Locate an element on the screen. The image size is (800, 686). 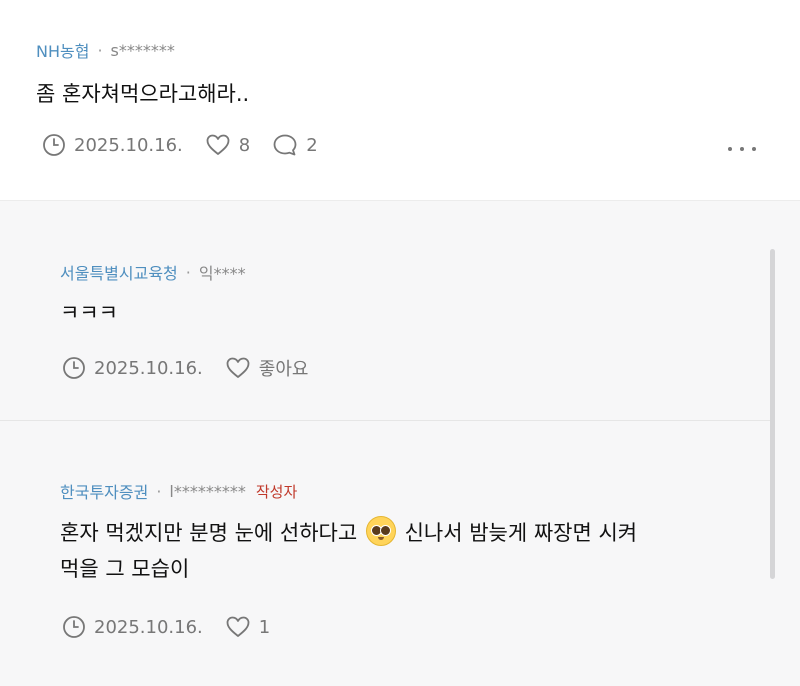
more-options-button is located at coordinates (742, 149).